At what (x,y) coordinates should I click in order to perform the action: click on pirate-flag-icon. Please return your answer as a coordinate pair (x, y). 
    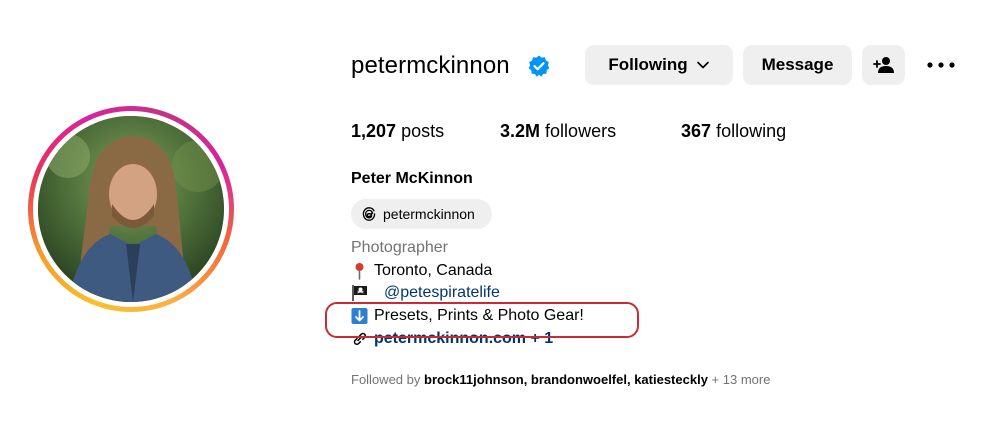
    Looking at the image, I should click on (359, 293).